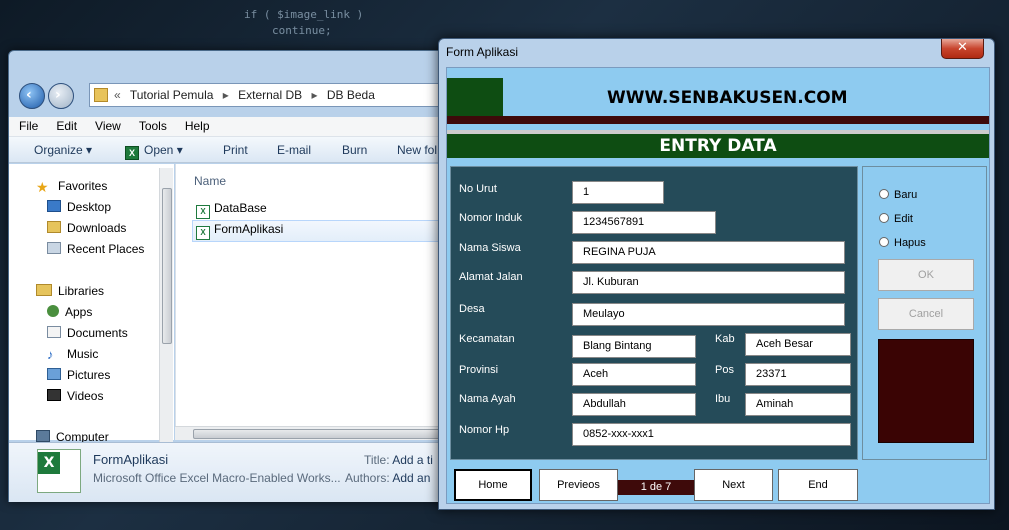  Describe the element at coordinates (58, 95) in the screenshot. I see `arrow-right-icon: ›` at that location.